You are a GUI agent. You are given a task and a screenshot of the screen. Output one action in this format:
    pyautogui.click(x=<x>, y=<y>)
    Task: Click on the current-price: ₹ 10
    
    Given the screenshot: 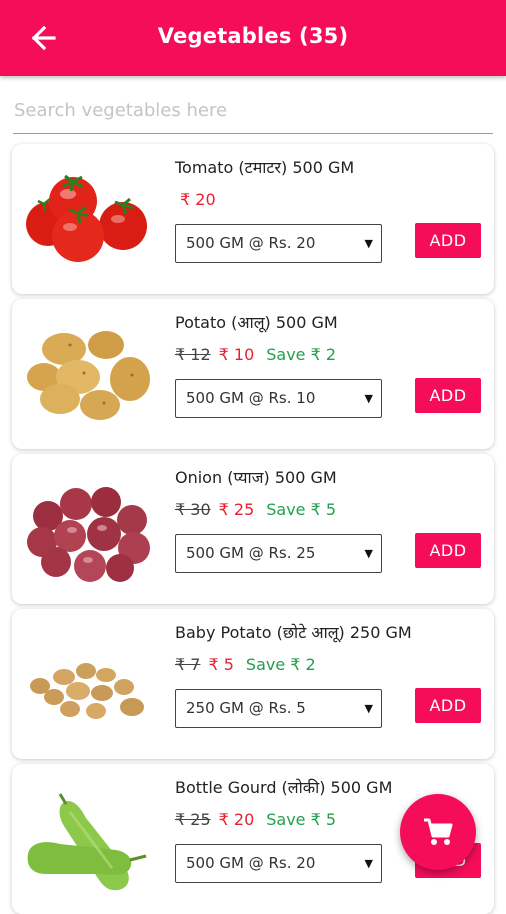 What is the action you would take?
    pyautogui.click(x=236, y=354)
    